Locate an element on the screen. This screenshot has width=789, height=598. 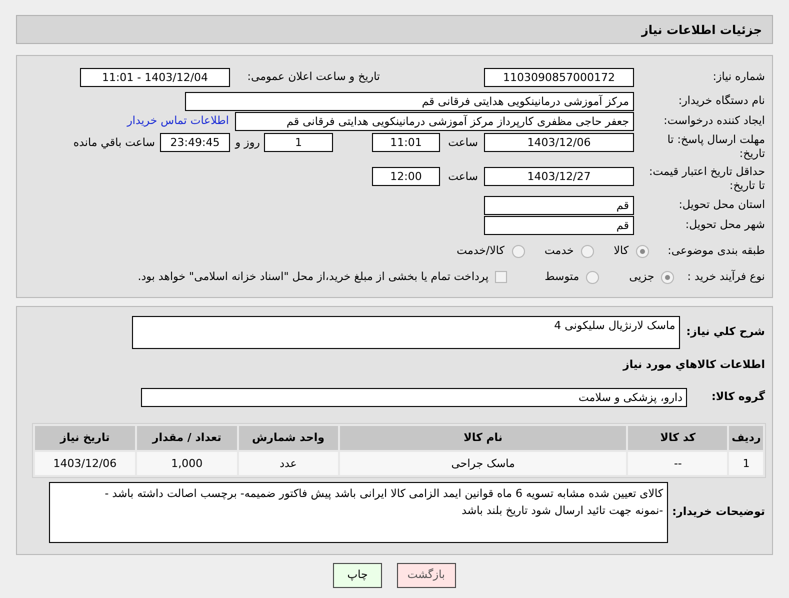
field-label: ایجاد کننده درخواست: is located at coordinates (713, 120).